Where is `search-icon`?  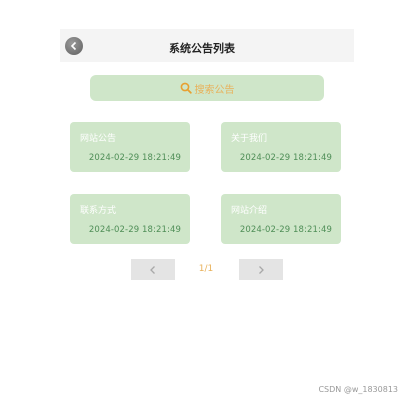 search-icon is located at coordinates (186, 88).